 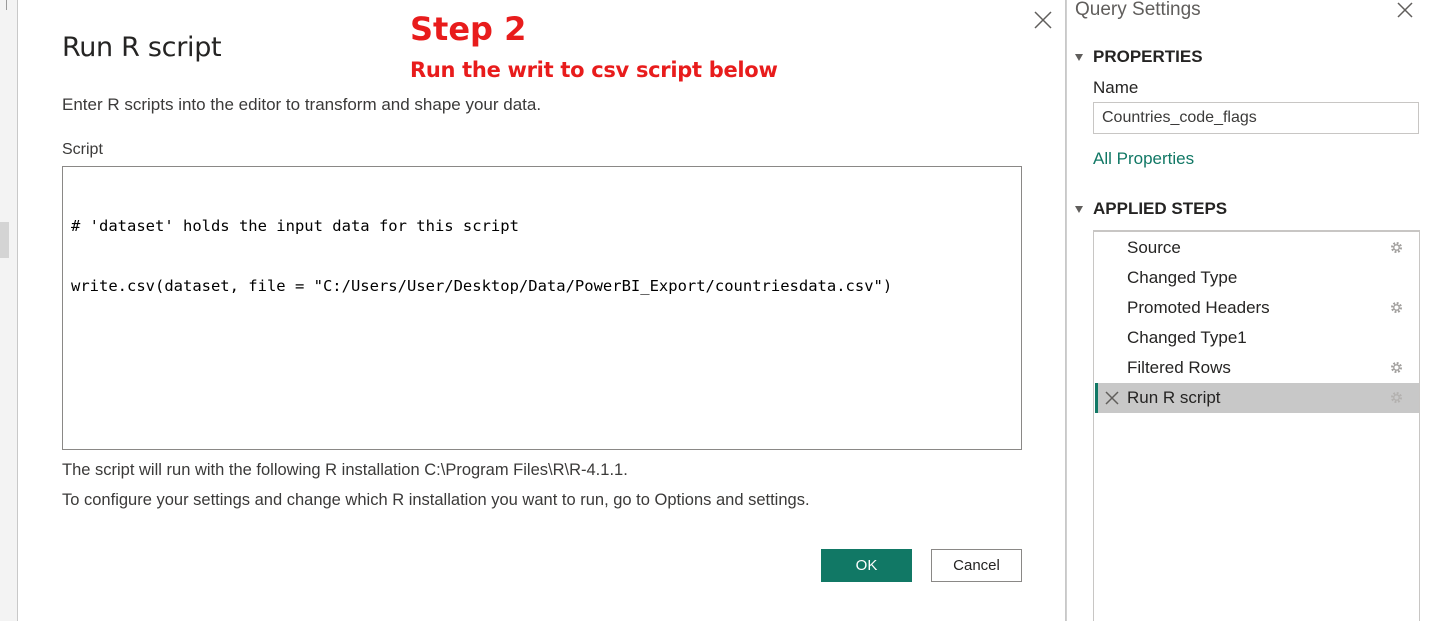 What do you see at coordinates (976, 565) in the screenshot?
I see `cancel-button: Cancel` at bounding box center [976, 565].